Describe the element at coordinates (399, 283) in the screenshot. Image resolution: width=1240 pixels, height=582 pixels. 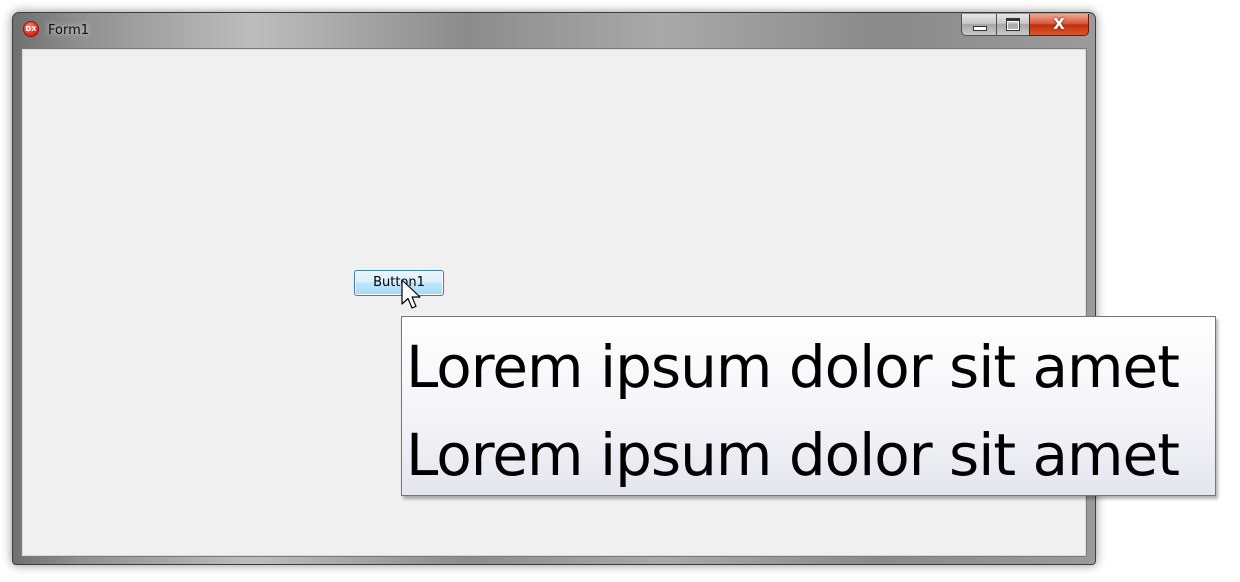
I see `button1: Button1` at that location.